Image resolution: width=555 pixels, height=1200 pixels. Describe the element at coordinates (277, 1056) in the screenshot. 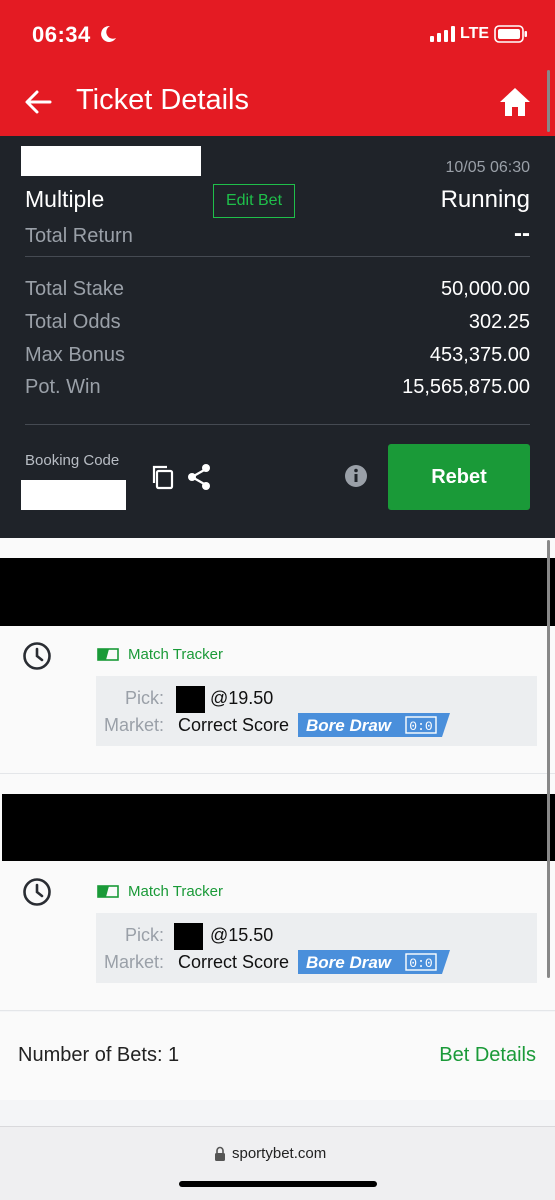

I see `bets-summary: Number of Bets: 1 Bet Details` at that location.